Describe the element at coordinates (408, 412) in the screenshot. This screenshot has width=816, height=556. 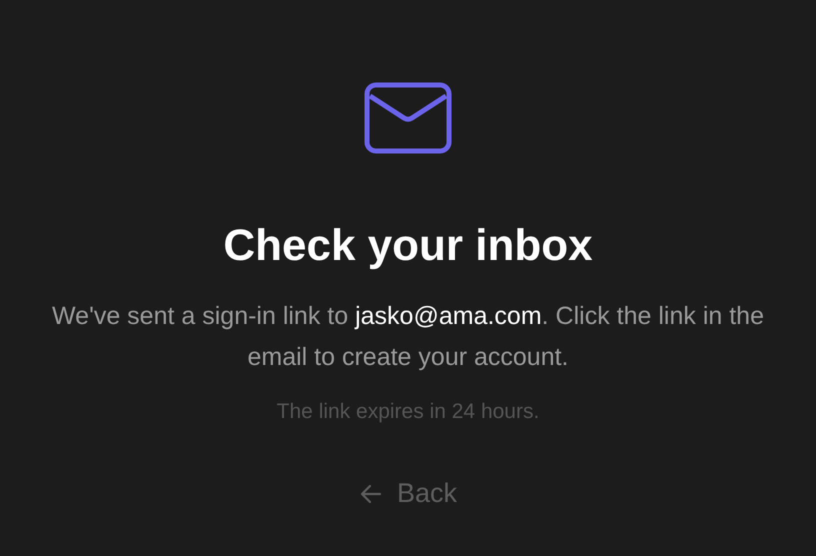
I see `expiry-note: The link expires in 24 hours.` at that location.